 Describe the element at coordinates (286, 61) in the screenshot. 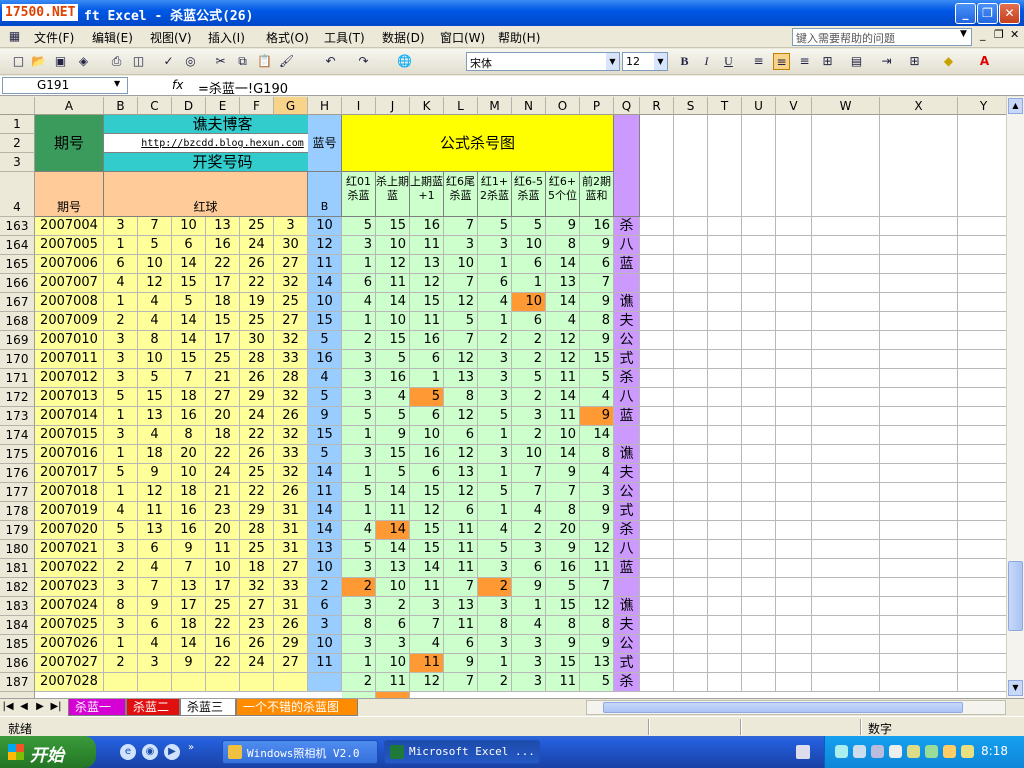

I see `format-painter-icon: 🖌` at that location.